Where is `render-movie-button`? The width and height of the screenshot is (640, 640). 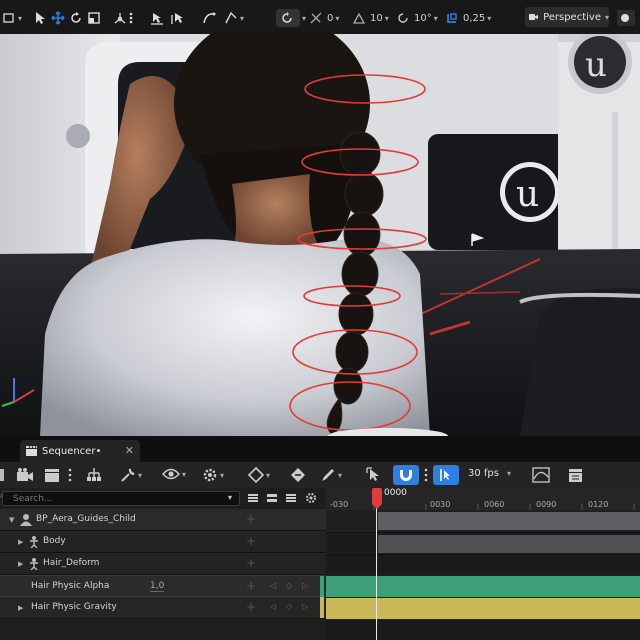
render-movie-button is located at coordinates (52, 476).